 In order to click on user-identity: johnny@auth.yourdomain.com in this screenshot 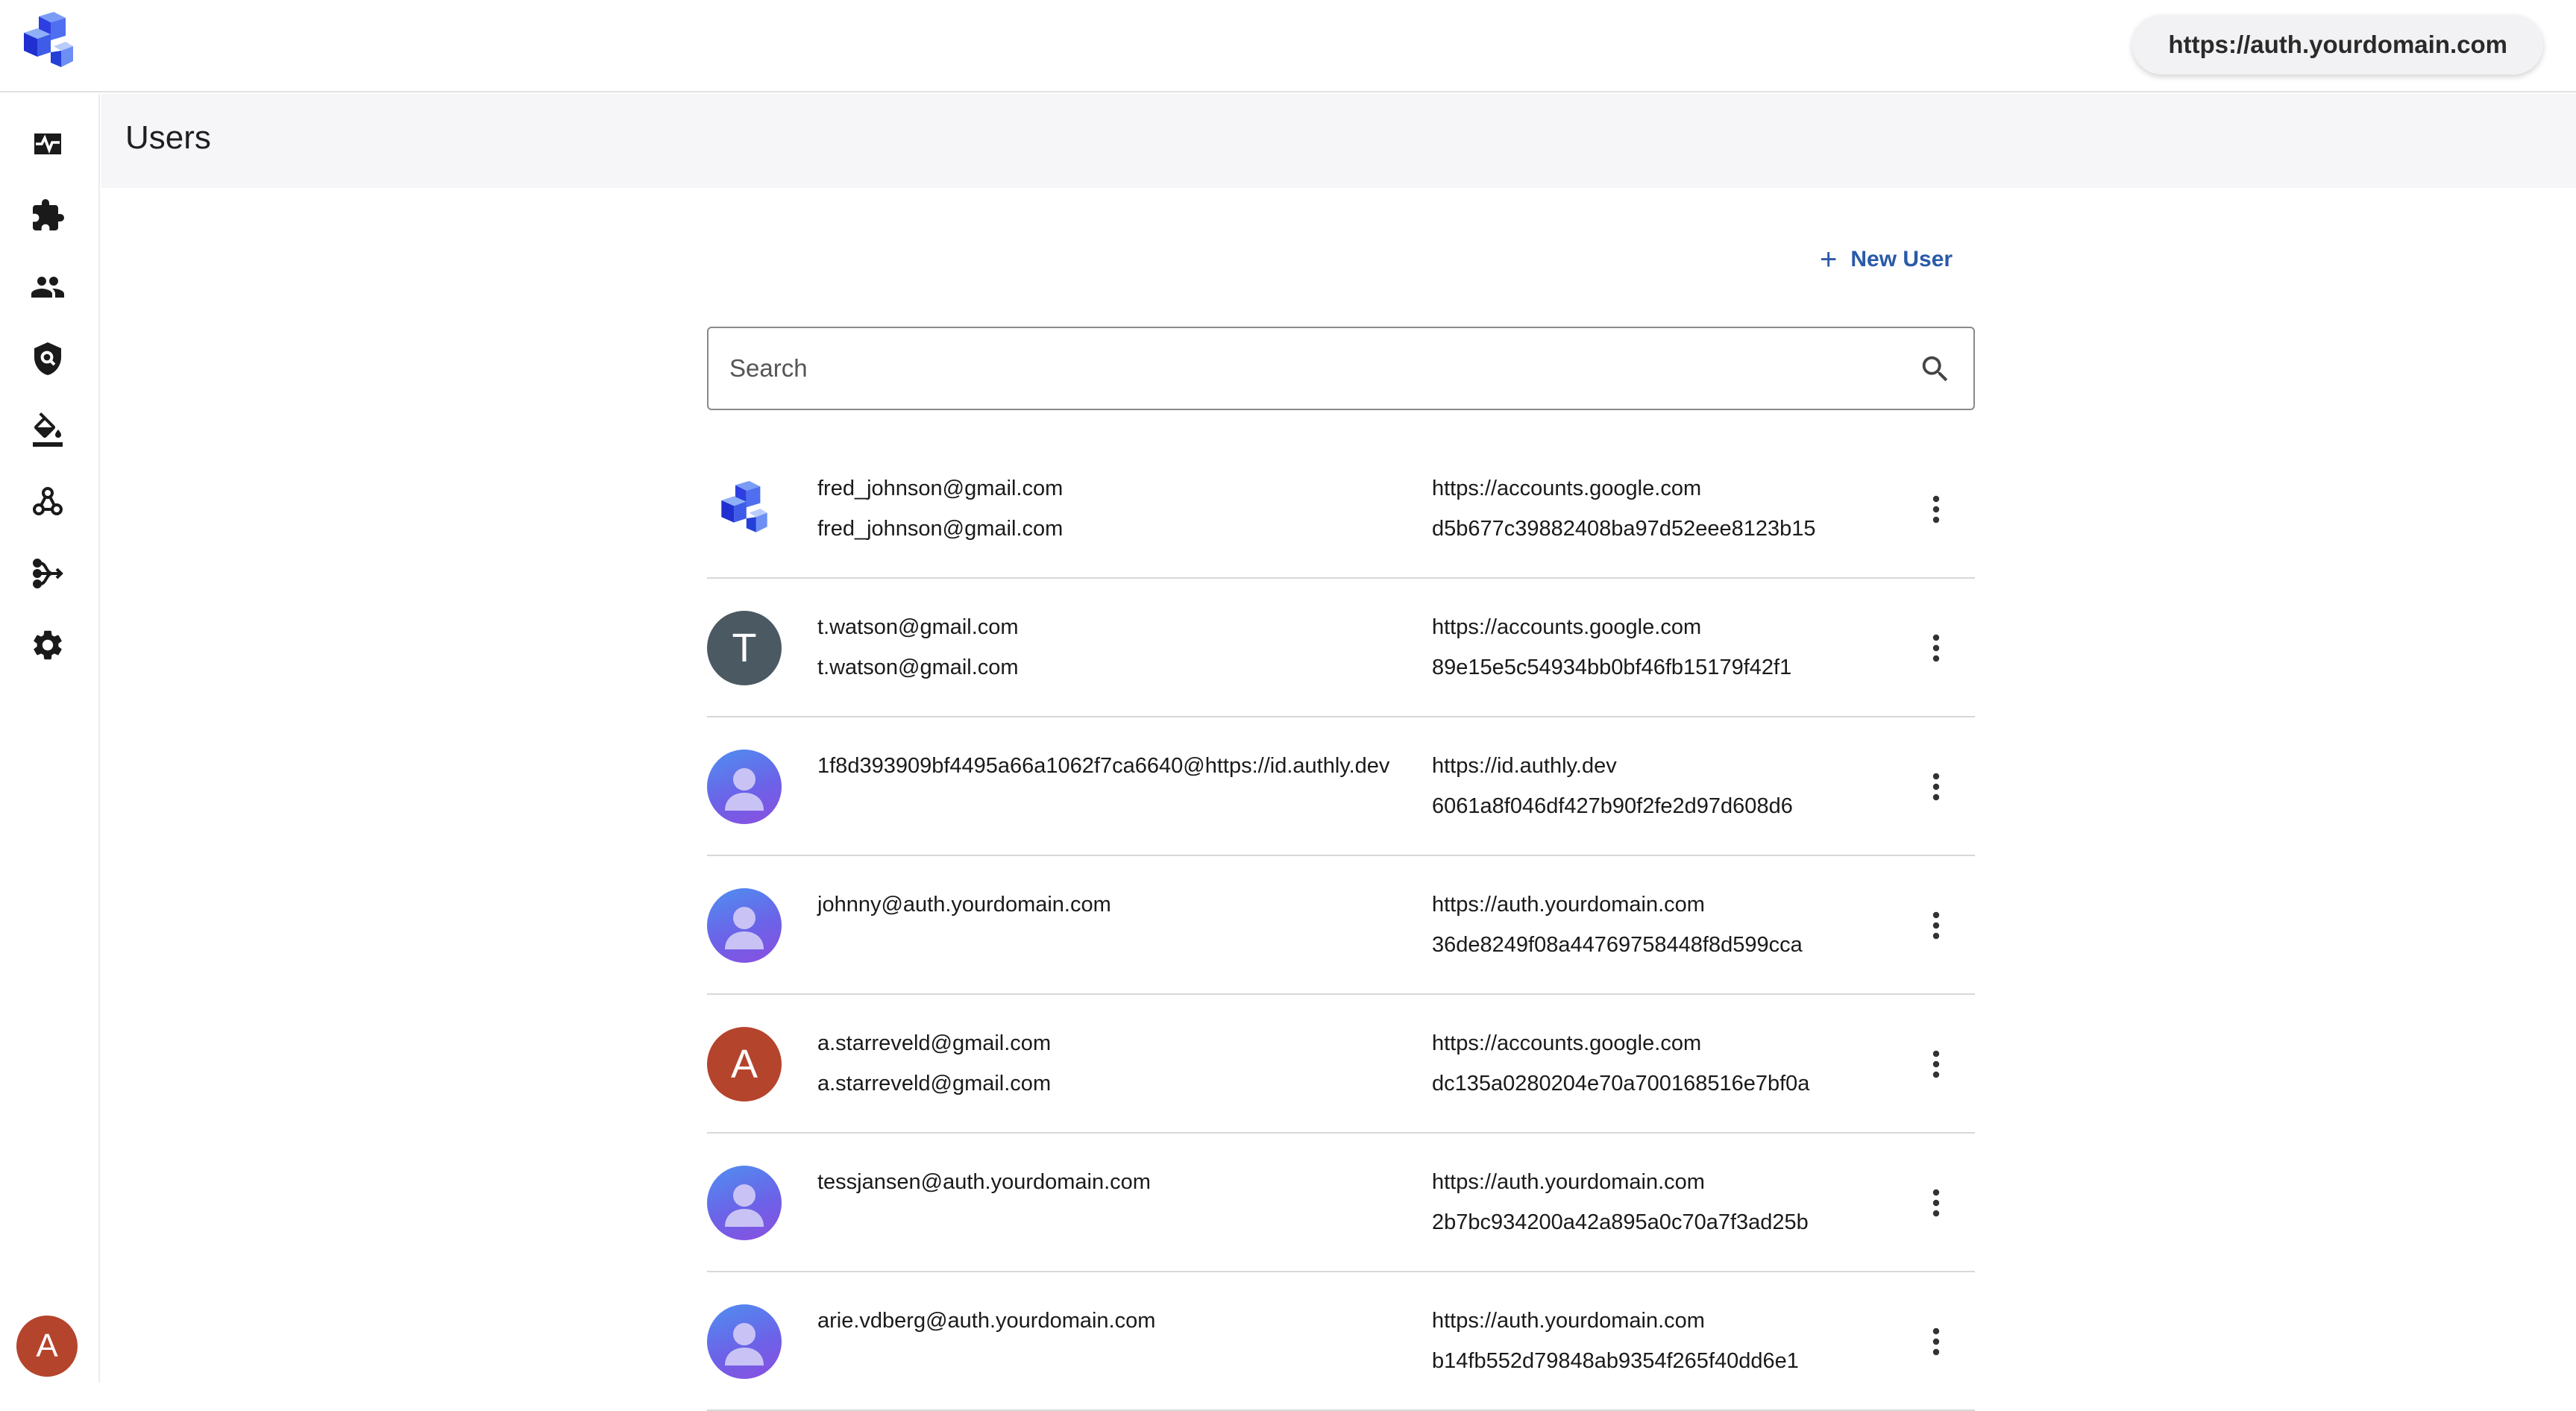, I will do `click(964, 912)`.